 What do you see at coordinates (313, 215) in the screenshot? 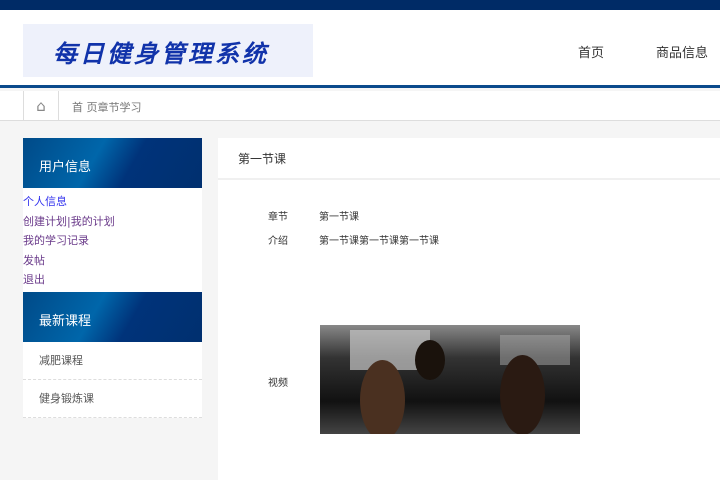
I see `field-chapter: 章节 第一节课` at bounding box center [313, 215].